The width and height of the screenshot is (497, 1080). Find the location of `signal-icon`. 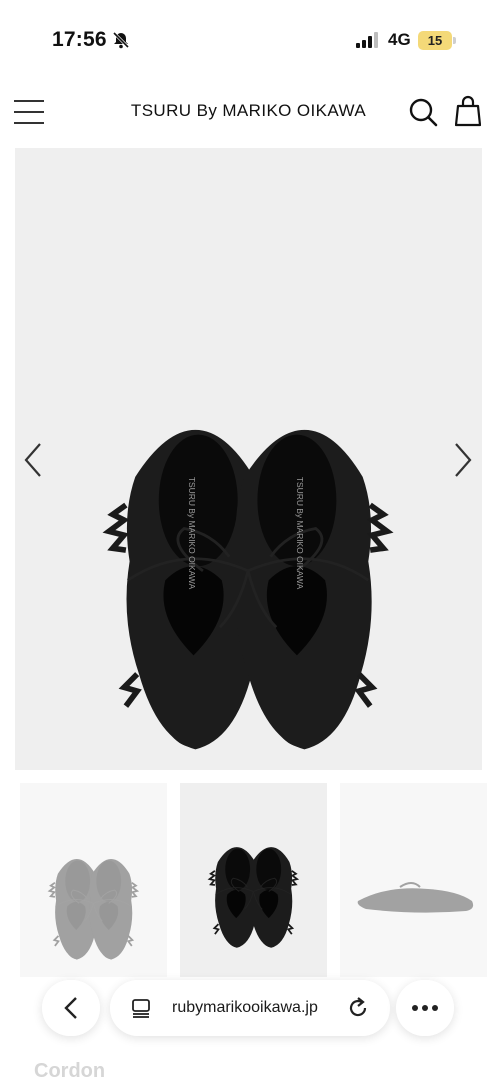

signal-icon is located at coordinates (367, 40).